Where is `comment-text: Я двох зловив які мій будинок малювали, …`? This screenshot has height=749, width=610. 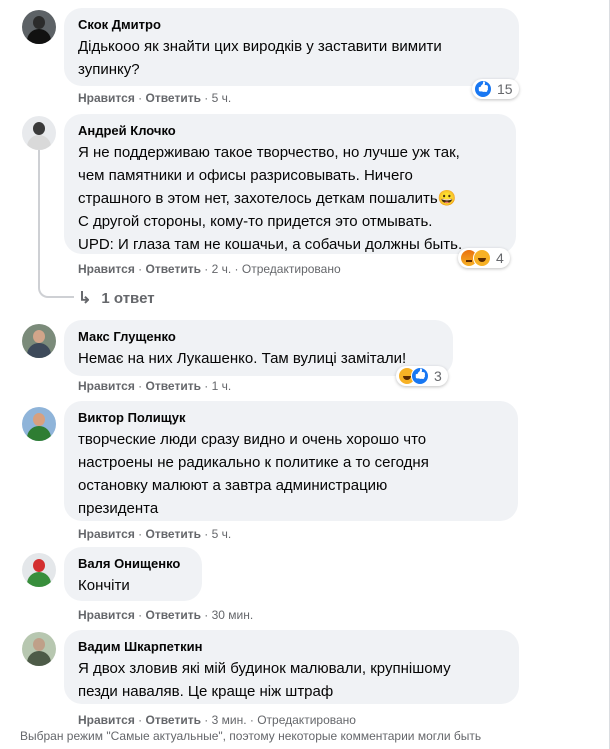 comment-text: Я двох зловив які мій будинок малювали, … is located at coordinates (264, 680).